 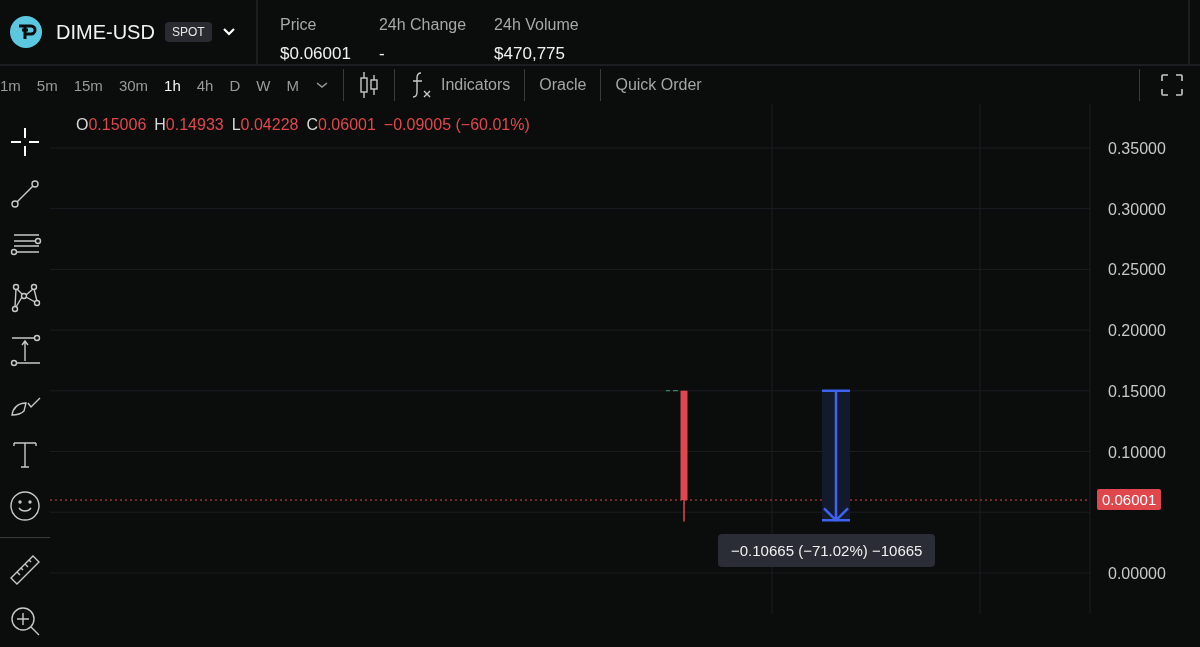 I want to click on line-tool-icon, so click(x=25, y=194).